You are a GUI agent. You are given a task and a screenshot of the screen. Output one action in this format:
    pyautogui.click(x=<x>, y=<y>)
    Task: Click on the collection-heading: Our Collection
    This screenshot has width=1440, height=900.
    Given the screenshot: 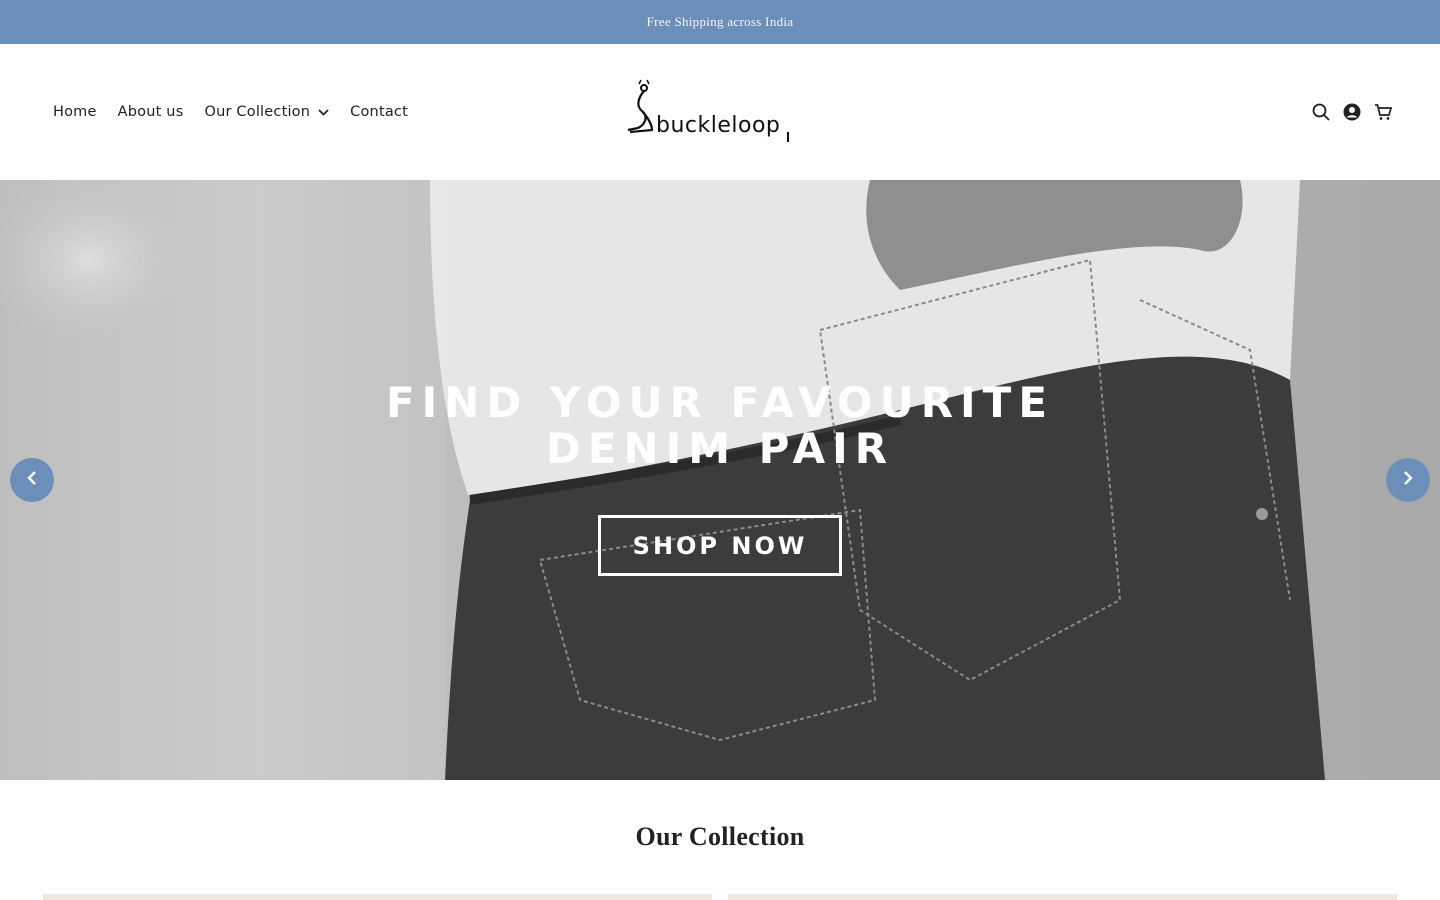 What is the action you would take?
    pyautogui.click(x=720, y=836)
    